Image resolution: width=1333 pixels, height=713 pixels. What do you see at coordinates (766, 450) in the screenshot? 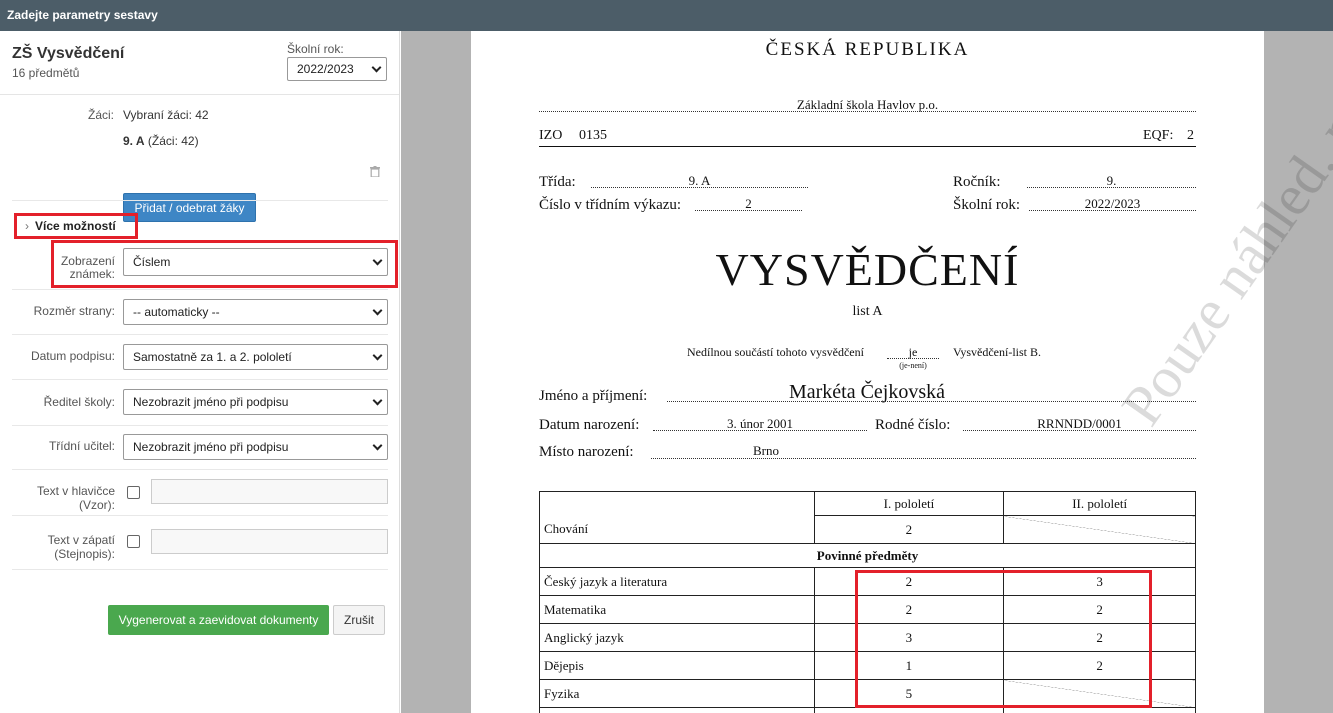
I see `birth-place-value: Brno` at bounding box center [766, 450].